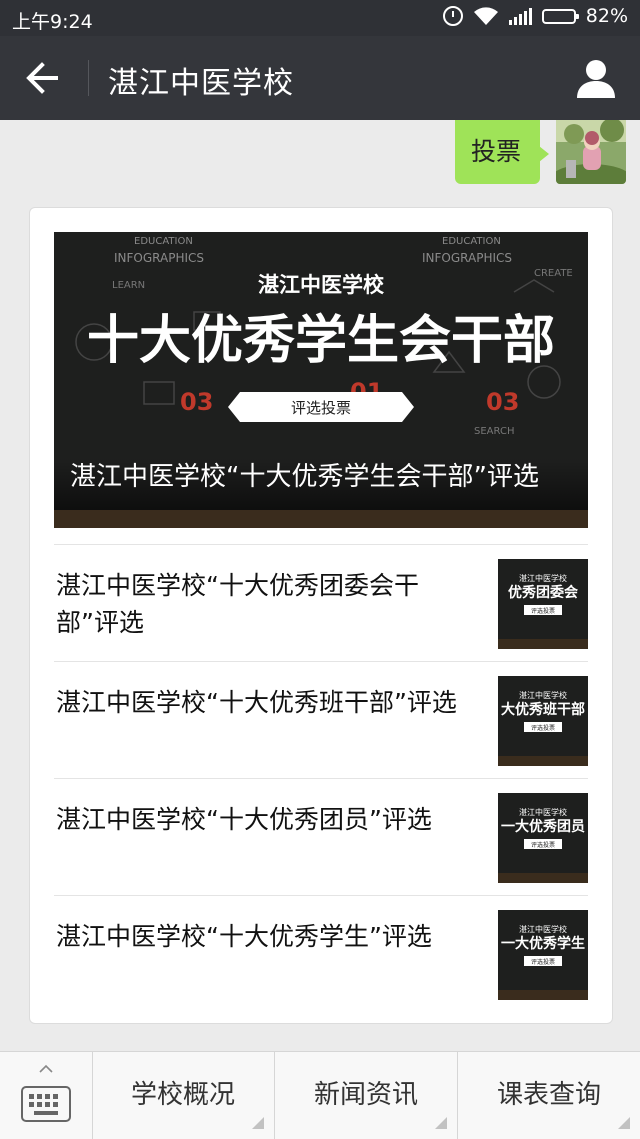 This screenshot has height=1139, width=640. I want to click on article-item-thumbnail: 湛江中医学校 一大优秀学生 评选投票, so click(543, 955).